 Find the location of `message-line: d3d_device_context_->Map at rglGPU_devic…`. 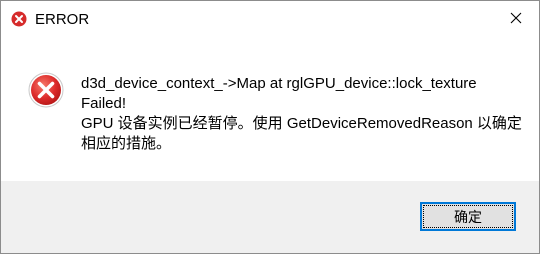

message-line: d3d_device_context_->Map at rglGPU_devic… is located at coordinates (279, 83).